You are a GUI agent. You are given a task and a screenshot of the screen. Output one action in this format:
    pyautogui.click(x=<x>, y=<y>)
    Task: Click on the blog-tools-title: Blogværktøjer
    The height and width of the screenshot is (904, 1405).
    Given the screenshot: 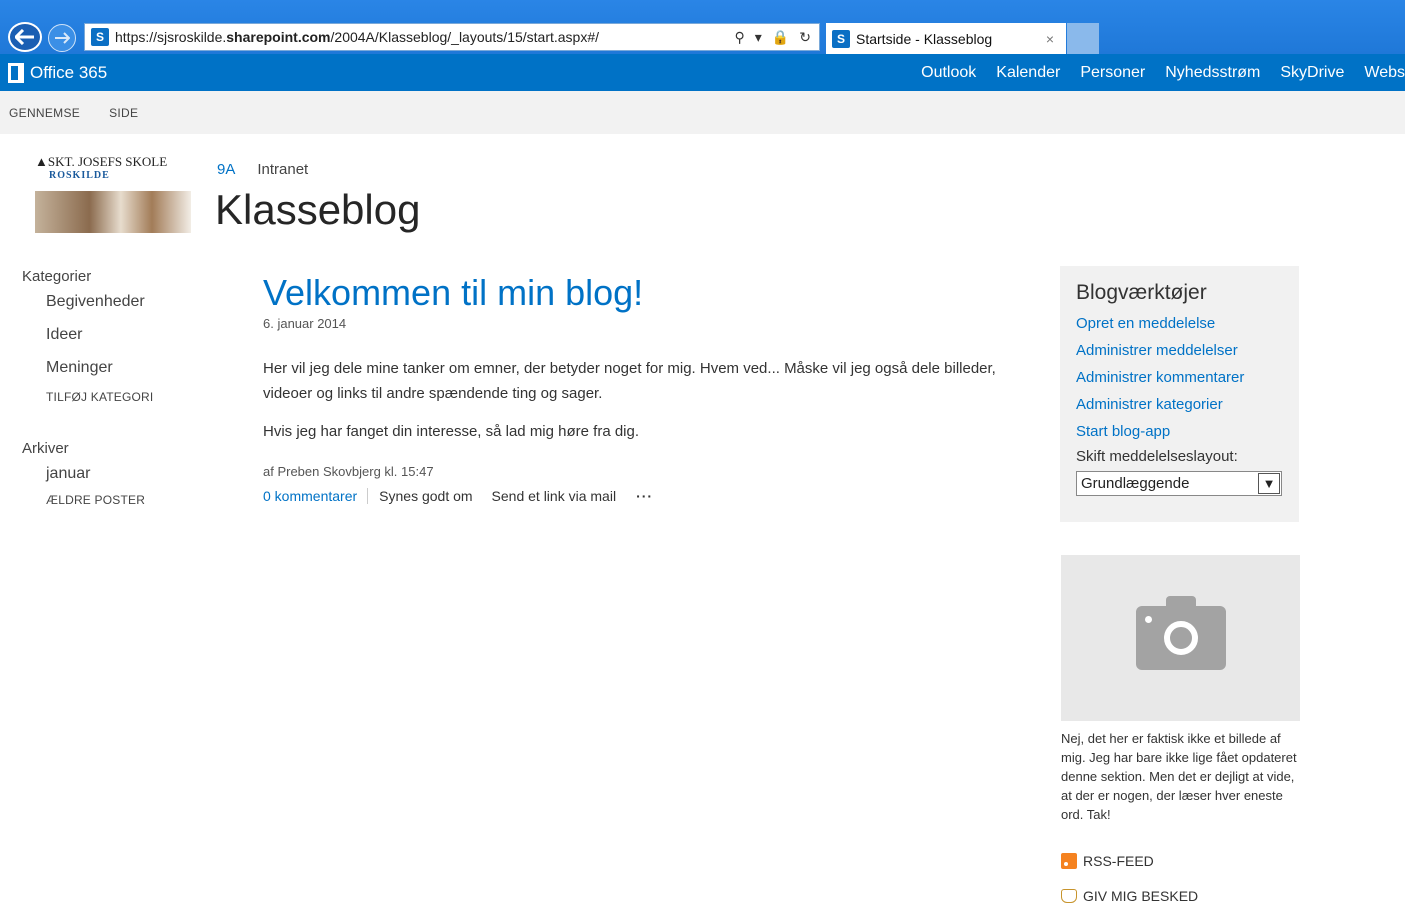 What is the action you would take?
    pyautogui.click(x=1141, y=292)
    